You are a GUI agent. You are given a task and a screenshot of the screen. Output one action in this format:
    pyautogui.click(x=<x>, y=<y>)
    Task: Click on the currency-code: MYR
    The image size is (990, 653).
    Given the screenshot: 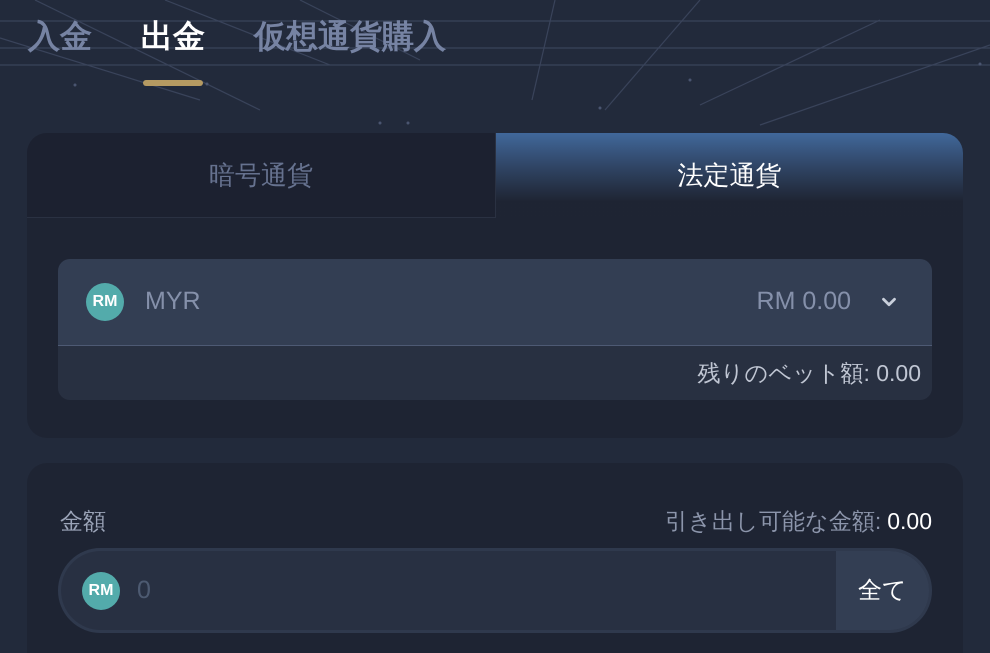 What is the action you would take?
    pyautogui.click(x=173, y=302)
    